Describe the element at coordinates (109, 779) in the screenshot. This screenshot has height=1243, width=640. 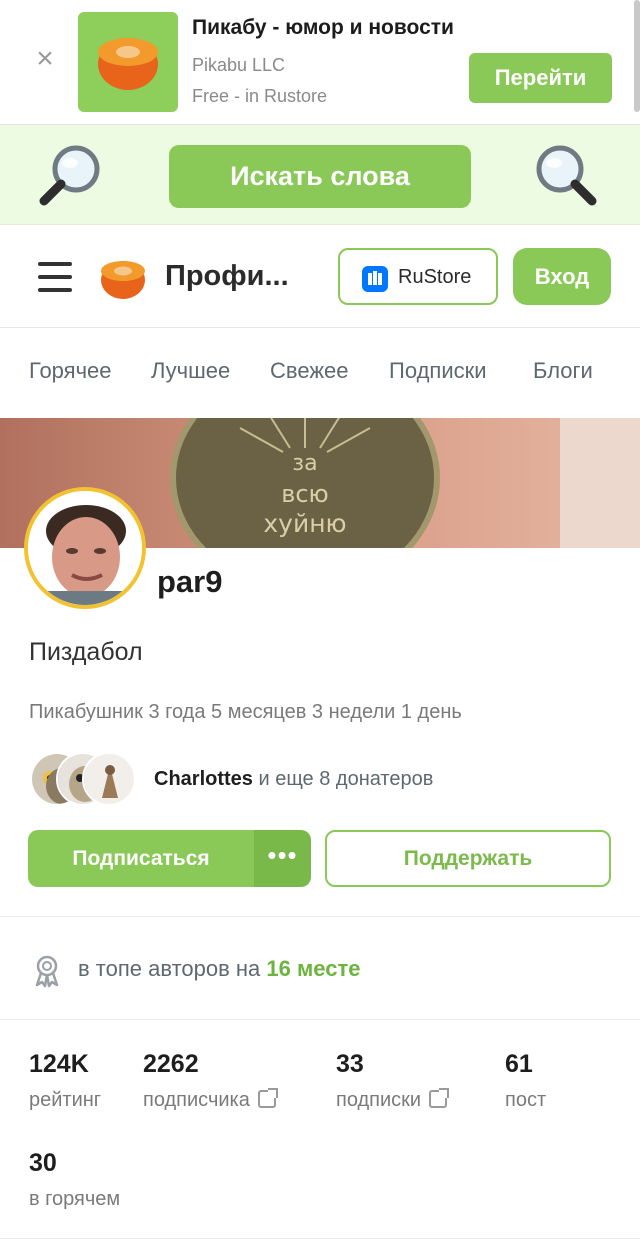
I see `donor-avatar` at that location.